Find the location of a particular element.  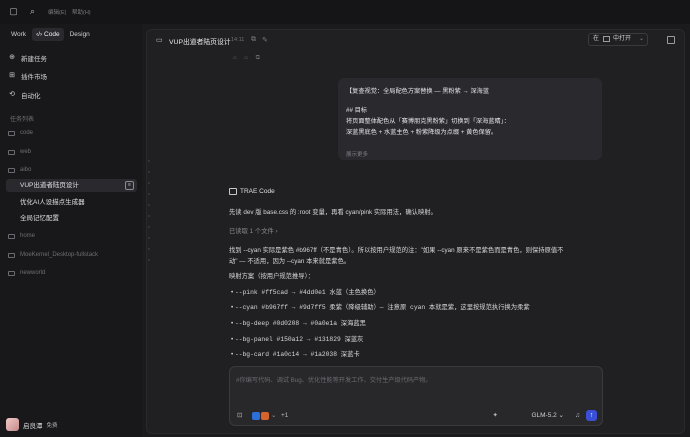

user-message-line: ## 目标 is located at coordinates (356, 110).